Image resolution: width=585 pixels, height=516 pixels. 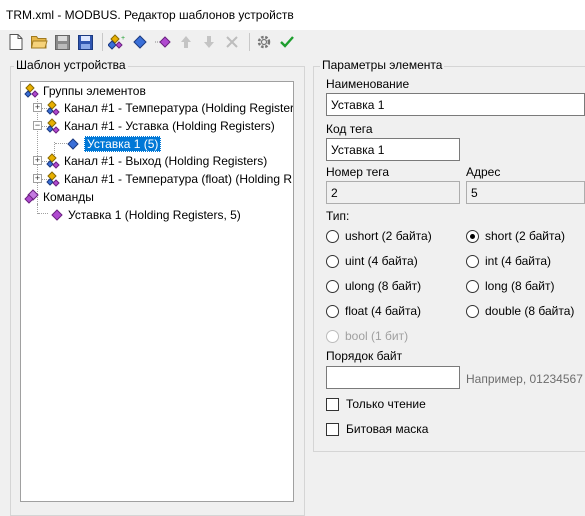 I want to click on template-panel-title: Шаблон устройства, so click(x=71, y=65).